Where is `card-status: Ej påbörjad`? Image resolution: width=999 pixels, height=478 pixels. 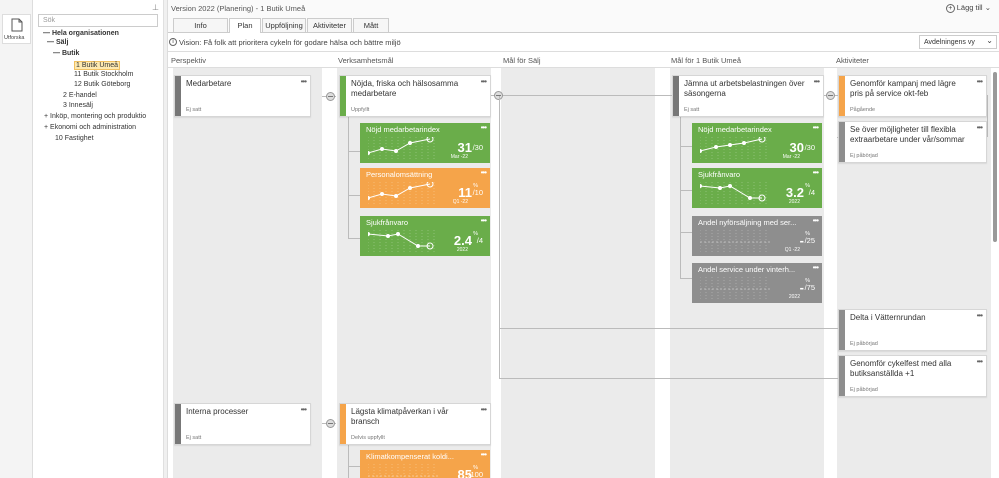
card-status: Ej påbörjad is located at coordinates (864, 390).